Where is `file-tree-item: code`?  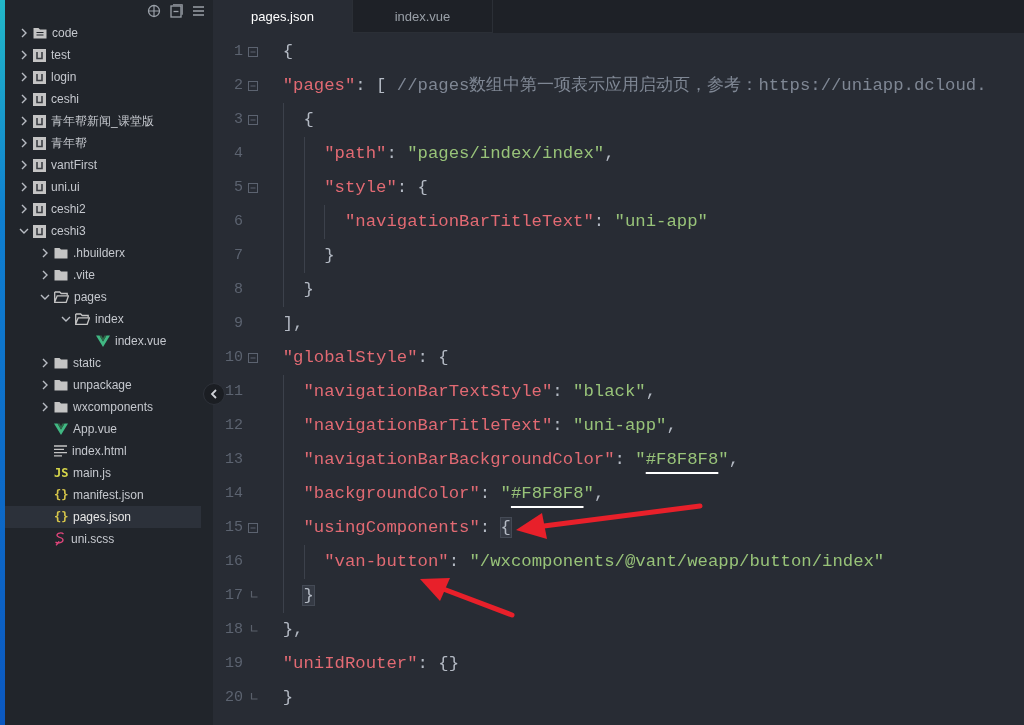 file-tree-item: code is located at coordinates (103, 33).